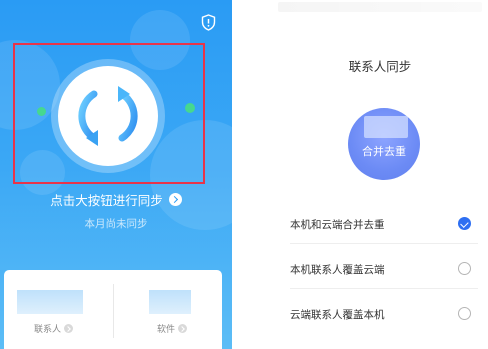 Image resolution: width=488 pixels, height=349 pixels. I want to click on big-sync-button, so click(108, 116).